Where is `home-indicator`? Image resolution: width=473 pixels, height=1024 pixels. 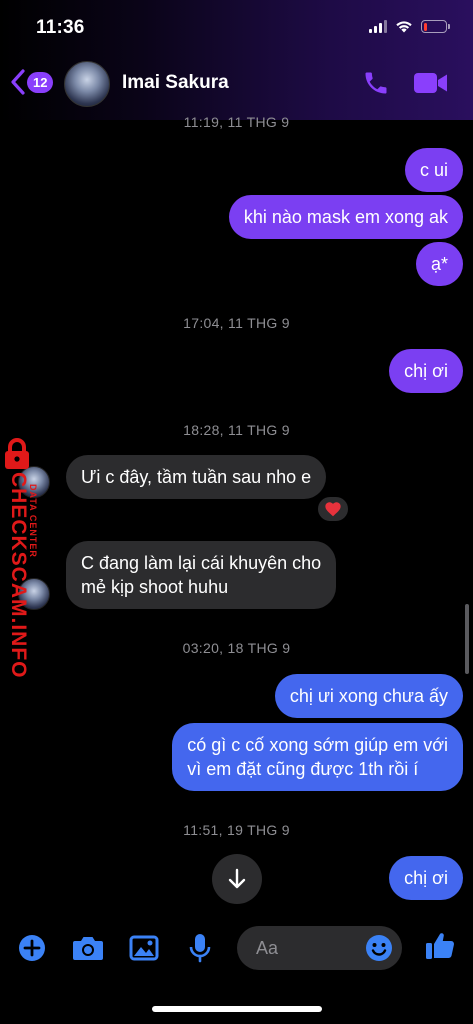 home-indicator is located at coordinates (237, 1009).